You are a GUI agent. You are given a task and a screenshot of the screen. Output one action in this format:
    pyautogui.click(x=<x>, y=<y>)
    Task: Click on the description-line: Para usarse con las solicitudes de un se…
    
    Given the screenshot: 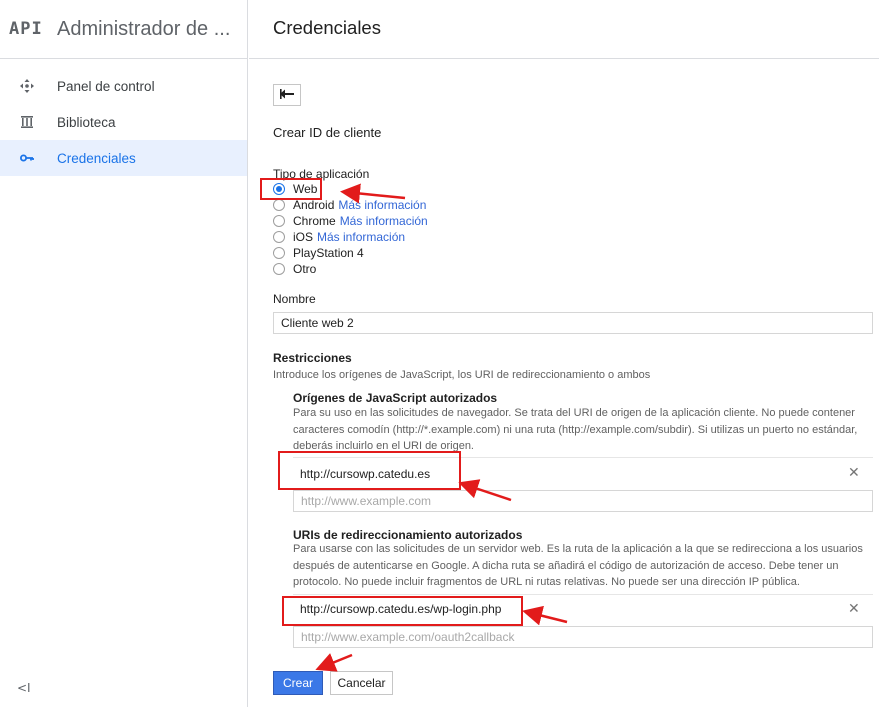 What is the action you would take?
    pyautogui.click(x=578, y=549)
    